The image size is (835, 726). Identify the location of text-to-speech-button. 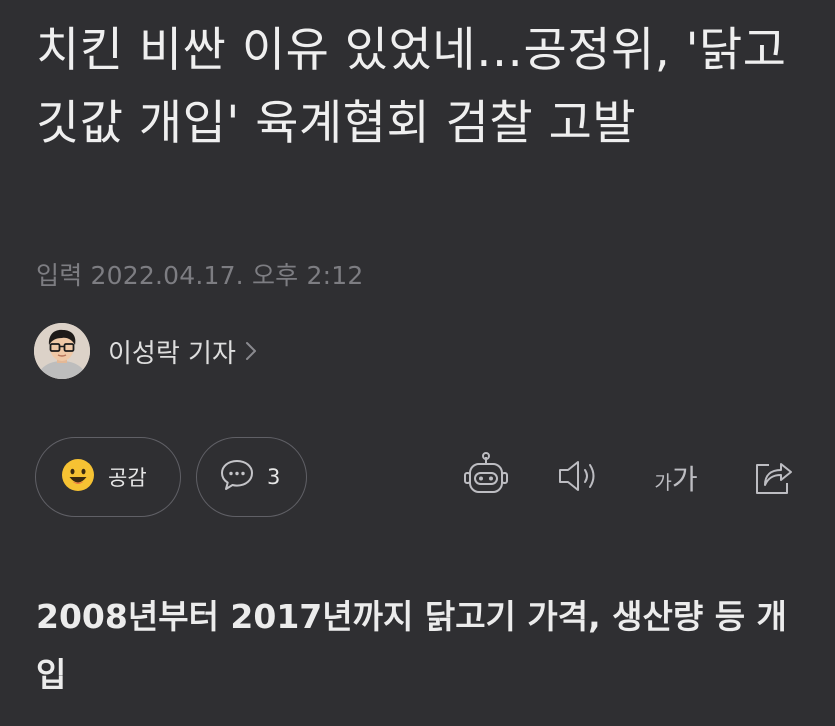
(579, 478).